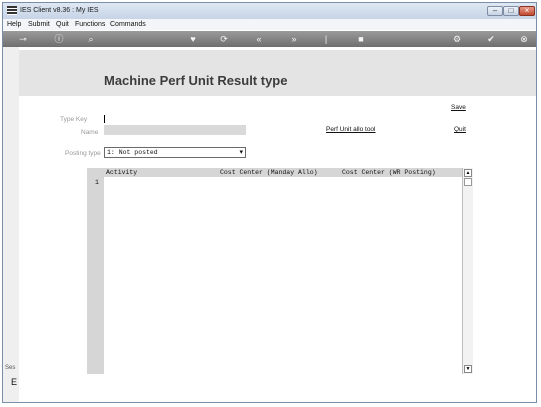 This screenshot has width=541, height=407. Describe the element at coordinates (14, 382) in the screenshot. I see `sidebar-fragment-2: E` at that location.